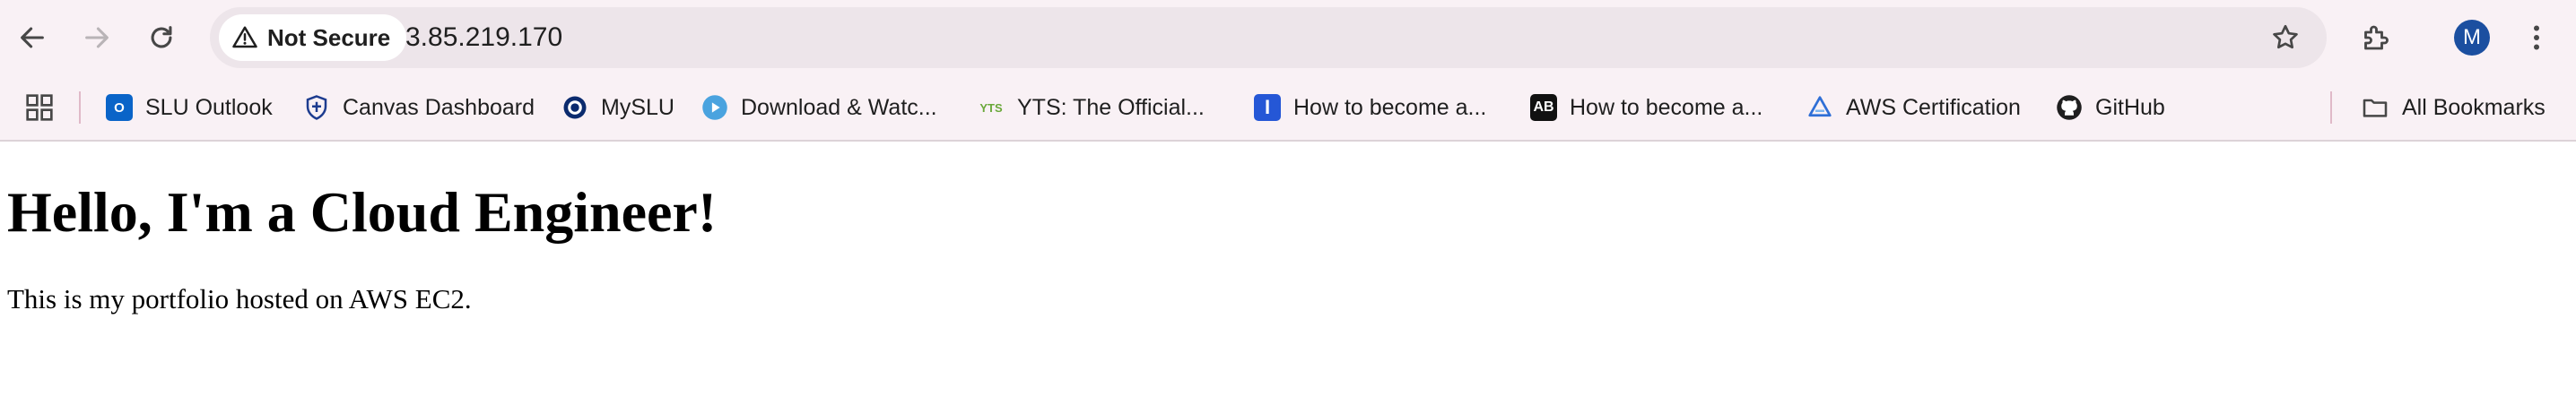  I want to click on reload-button, so click(161, 38).